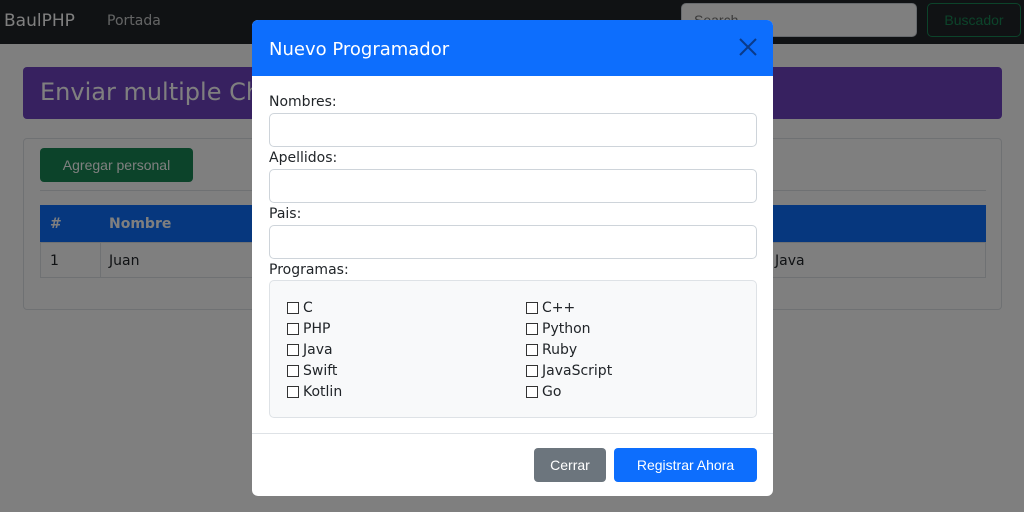 This screenshot has height=512, width=1024. Describe the element at coordinates (359, 49) in the screenshot. I see `modal-title: Nuevo Programador` at that location.